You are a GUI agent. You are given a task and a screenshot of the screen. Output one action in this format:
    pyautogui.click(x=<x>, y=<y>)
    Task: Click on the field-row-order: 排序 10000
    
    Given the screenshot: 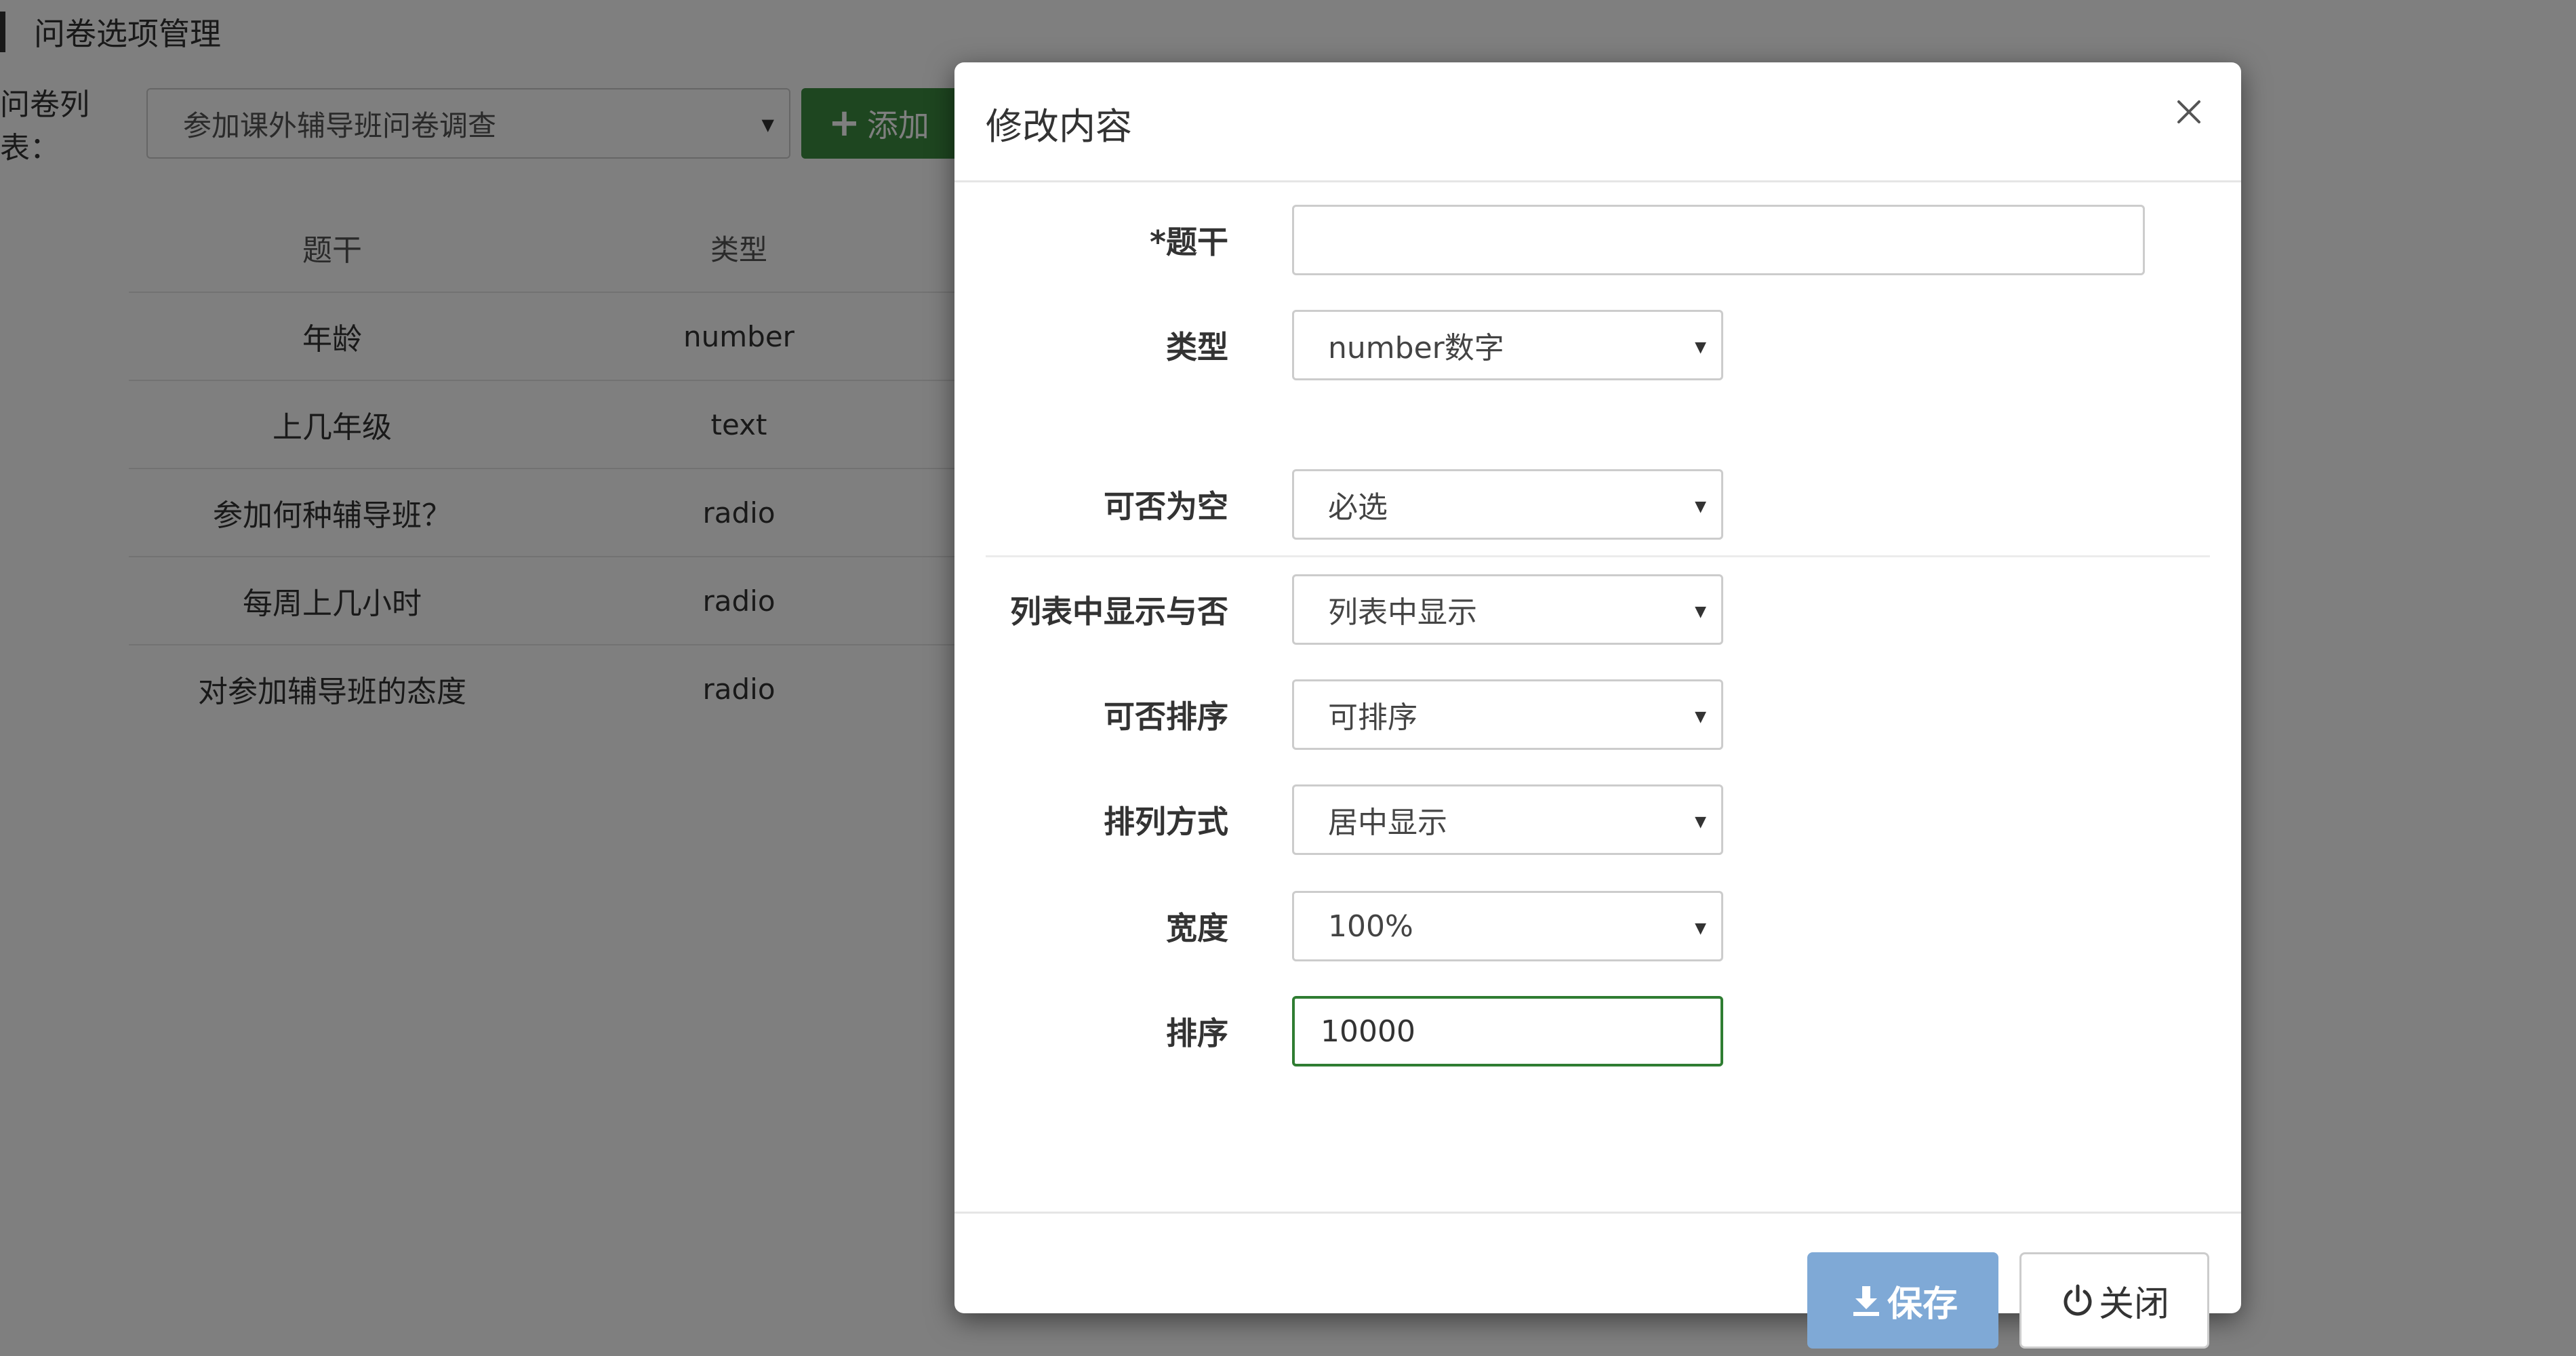 What is the action you would take?
    pyautogui.click(x=1597, y=1031)
    